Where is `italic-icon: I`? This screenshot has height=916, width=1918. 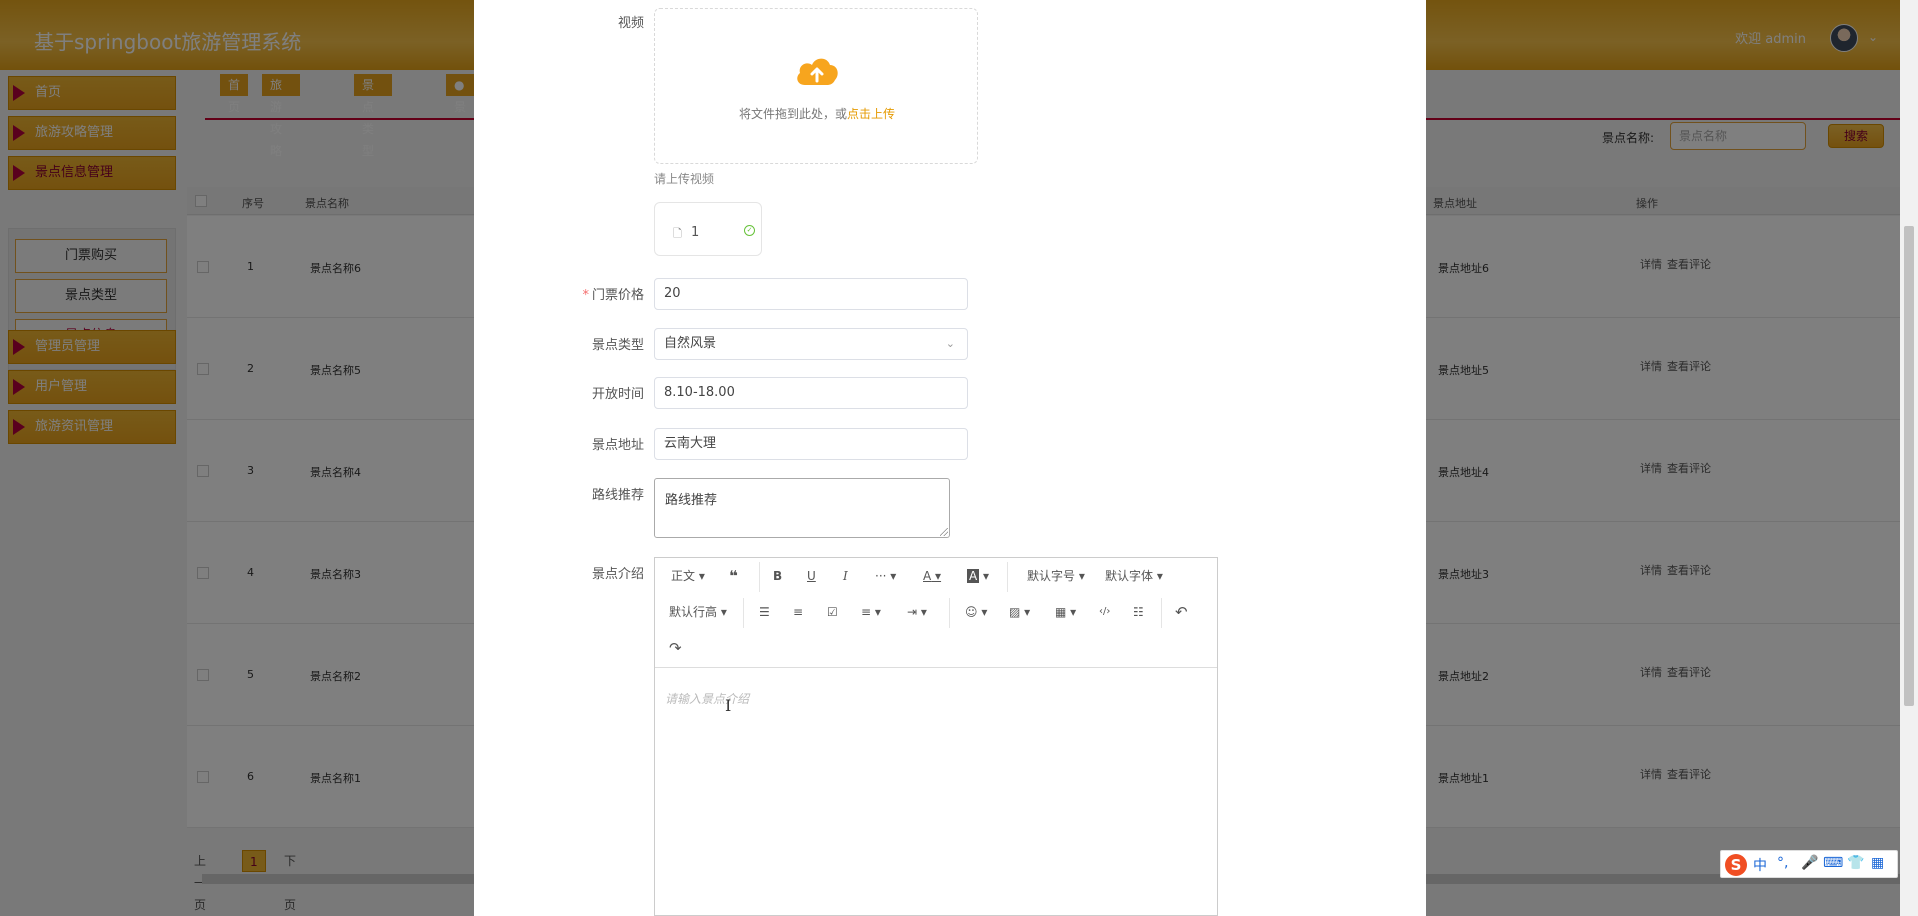 italic-icon: I is located at coordinates (845, 576).